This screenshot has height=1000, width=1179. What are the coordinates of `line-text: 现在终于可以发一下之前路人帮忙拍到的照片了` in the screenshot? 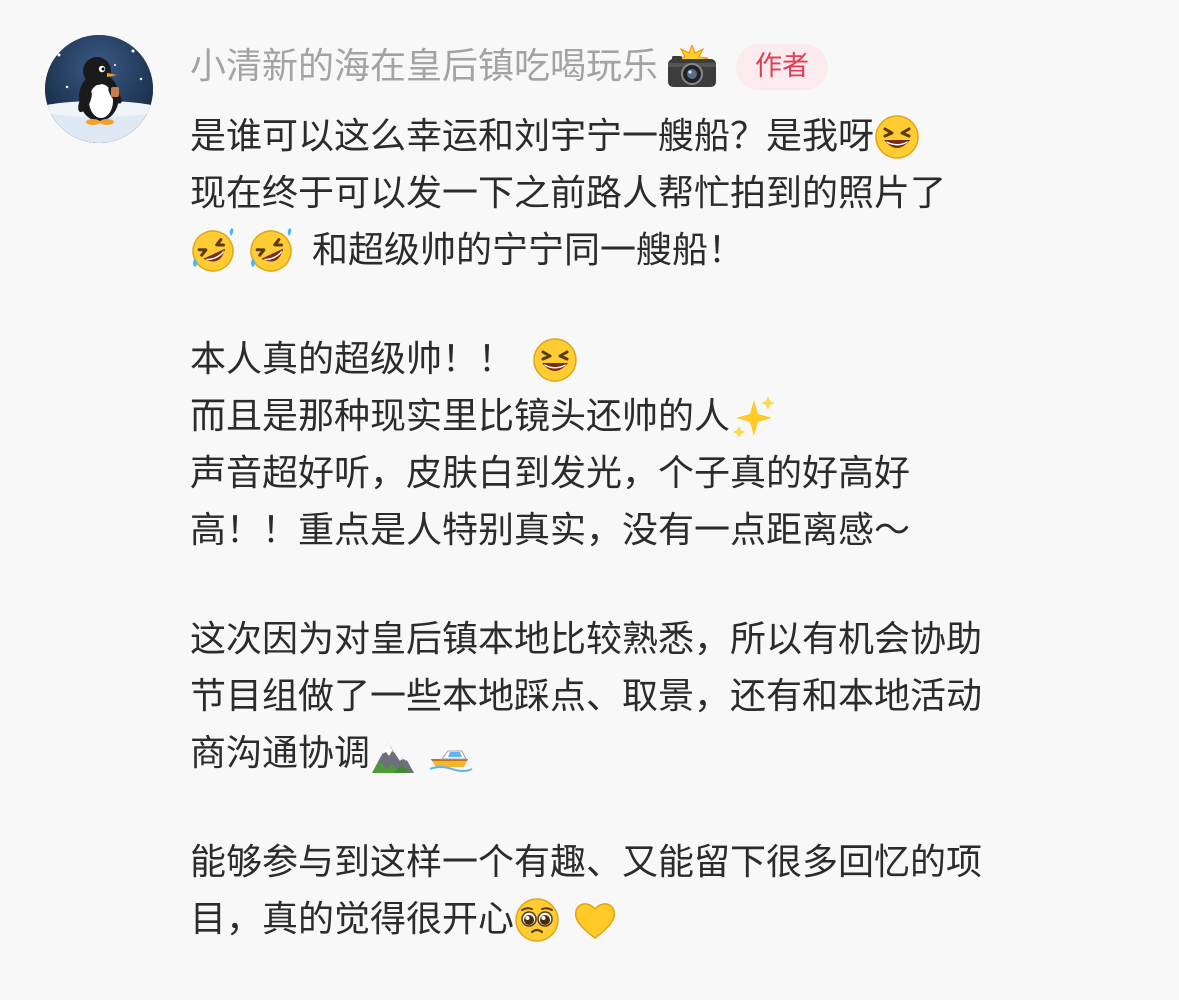 It's located at (568, 193).